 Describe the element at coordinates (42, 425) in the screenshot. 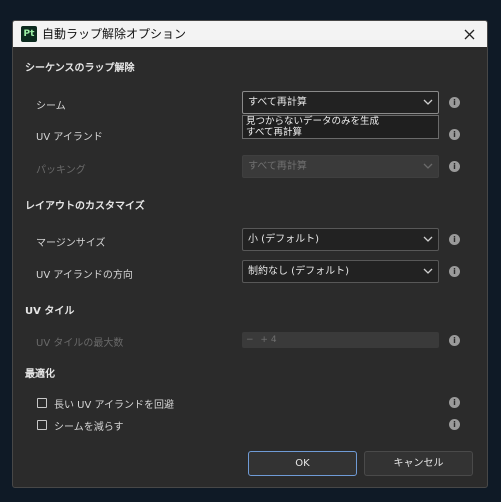

I see `reduce-seams-checkbox` at that location.